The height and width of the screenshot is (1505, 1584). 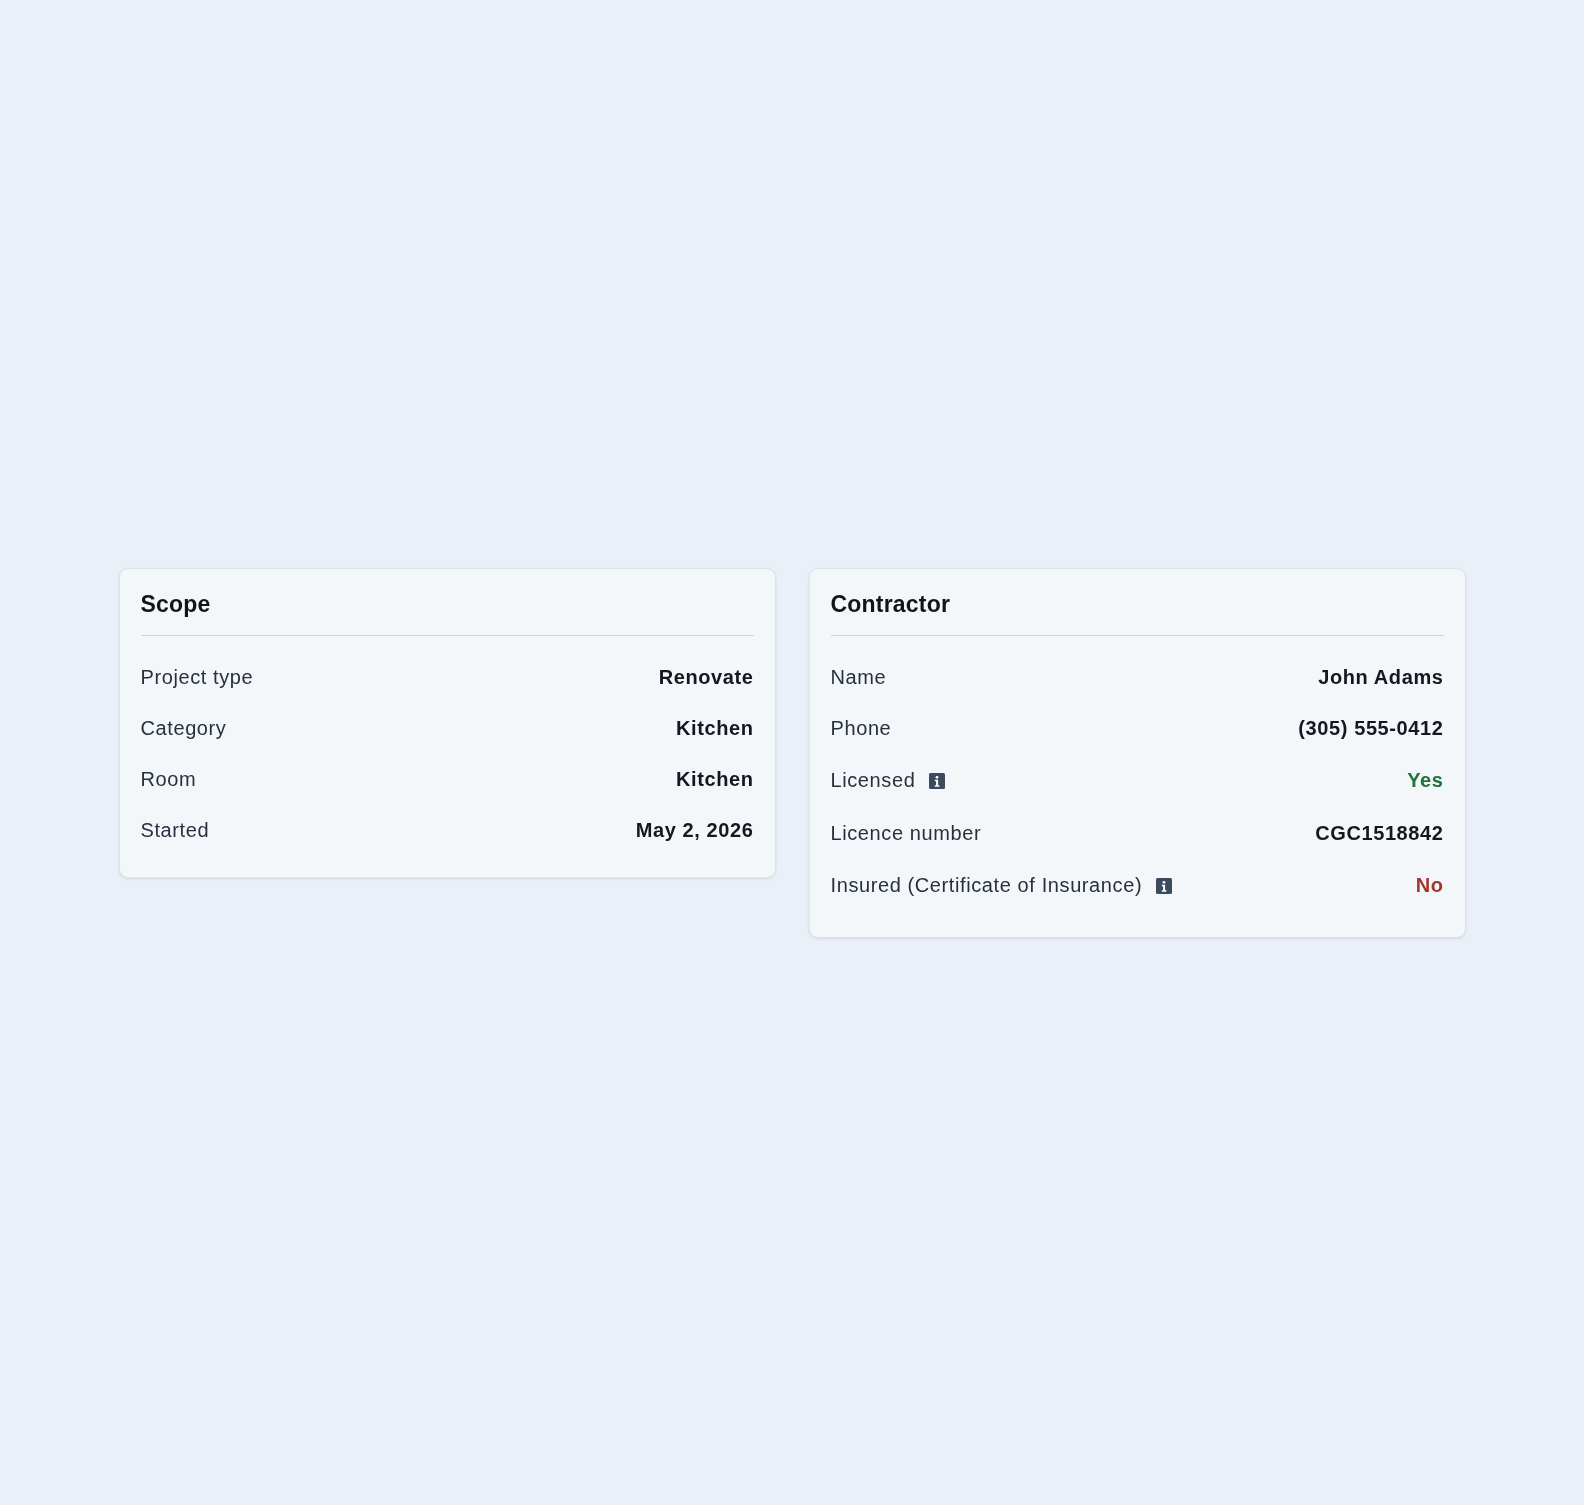 What do you see at coordinates (175, 830) in the screenshot?
I see `field-label: Started` at bounding box center [175, 830].